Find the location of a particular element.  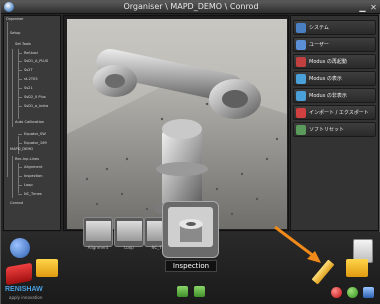

hide-icon is located at coordinates (301, 96).